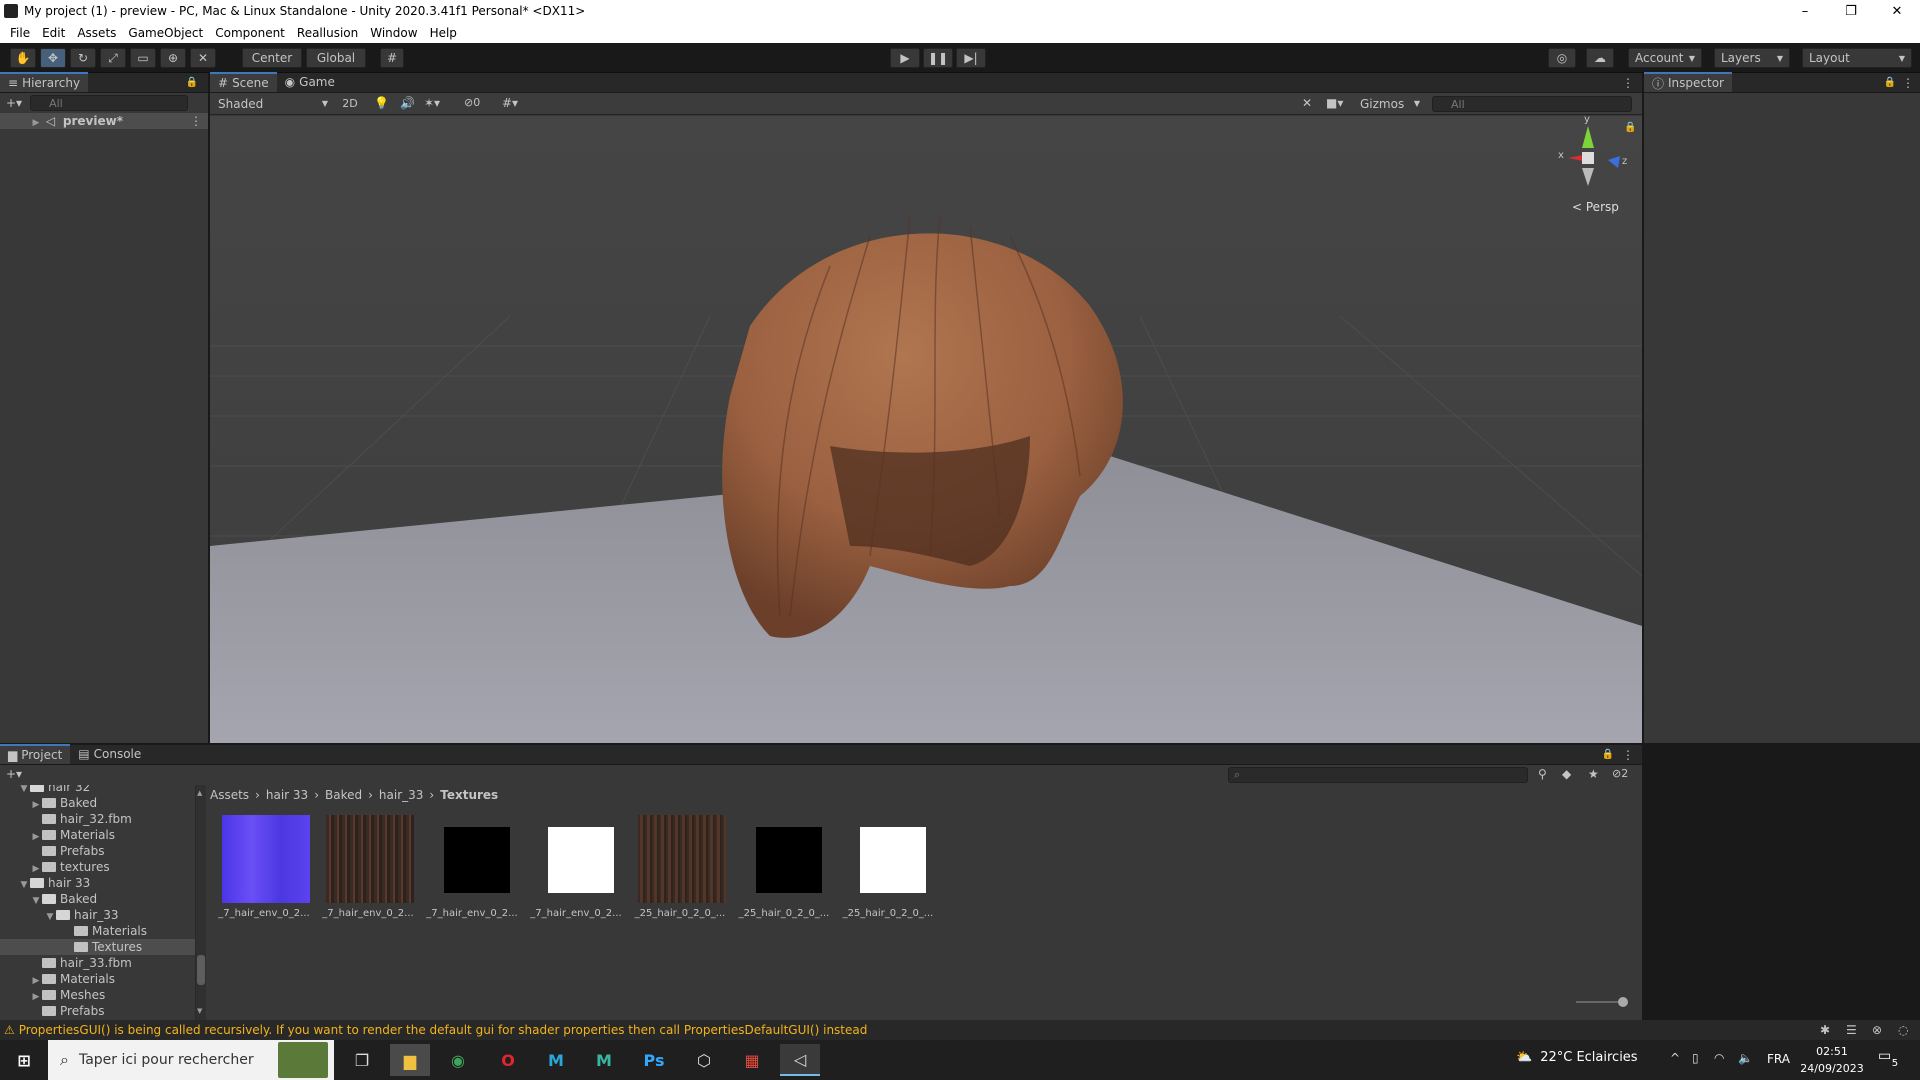 The width and height of the screenshot is (1920, 1080). I want to click on tree-item: ▼ Baked, so click(97, 899).